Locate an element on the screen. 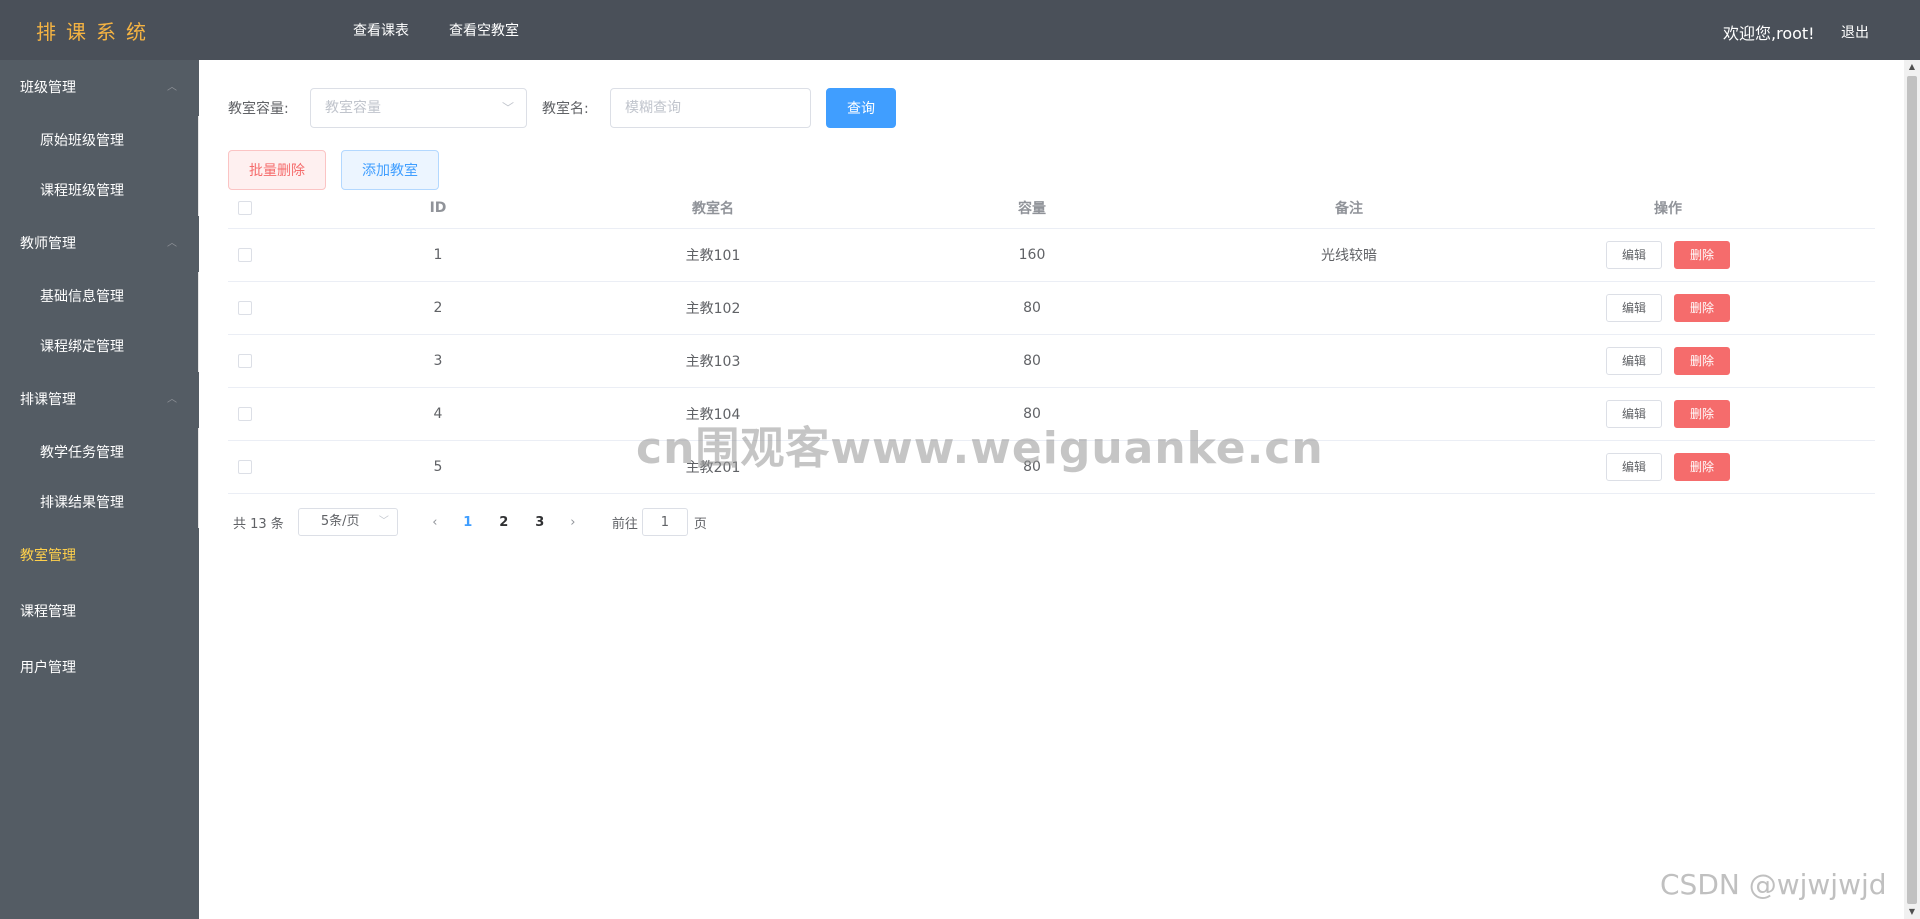 Image resolution: width=1920 pixels, height=919 pixels. cell-id: 3 is located at coordinates (438, 361).